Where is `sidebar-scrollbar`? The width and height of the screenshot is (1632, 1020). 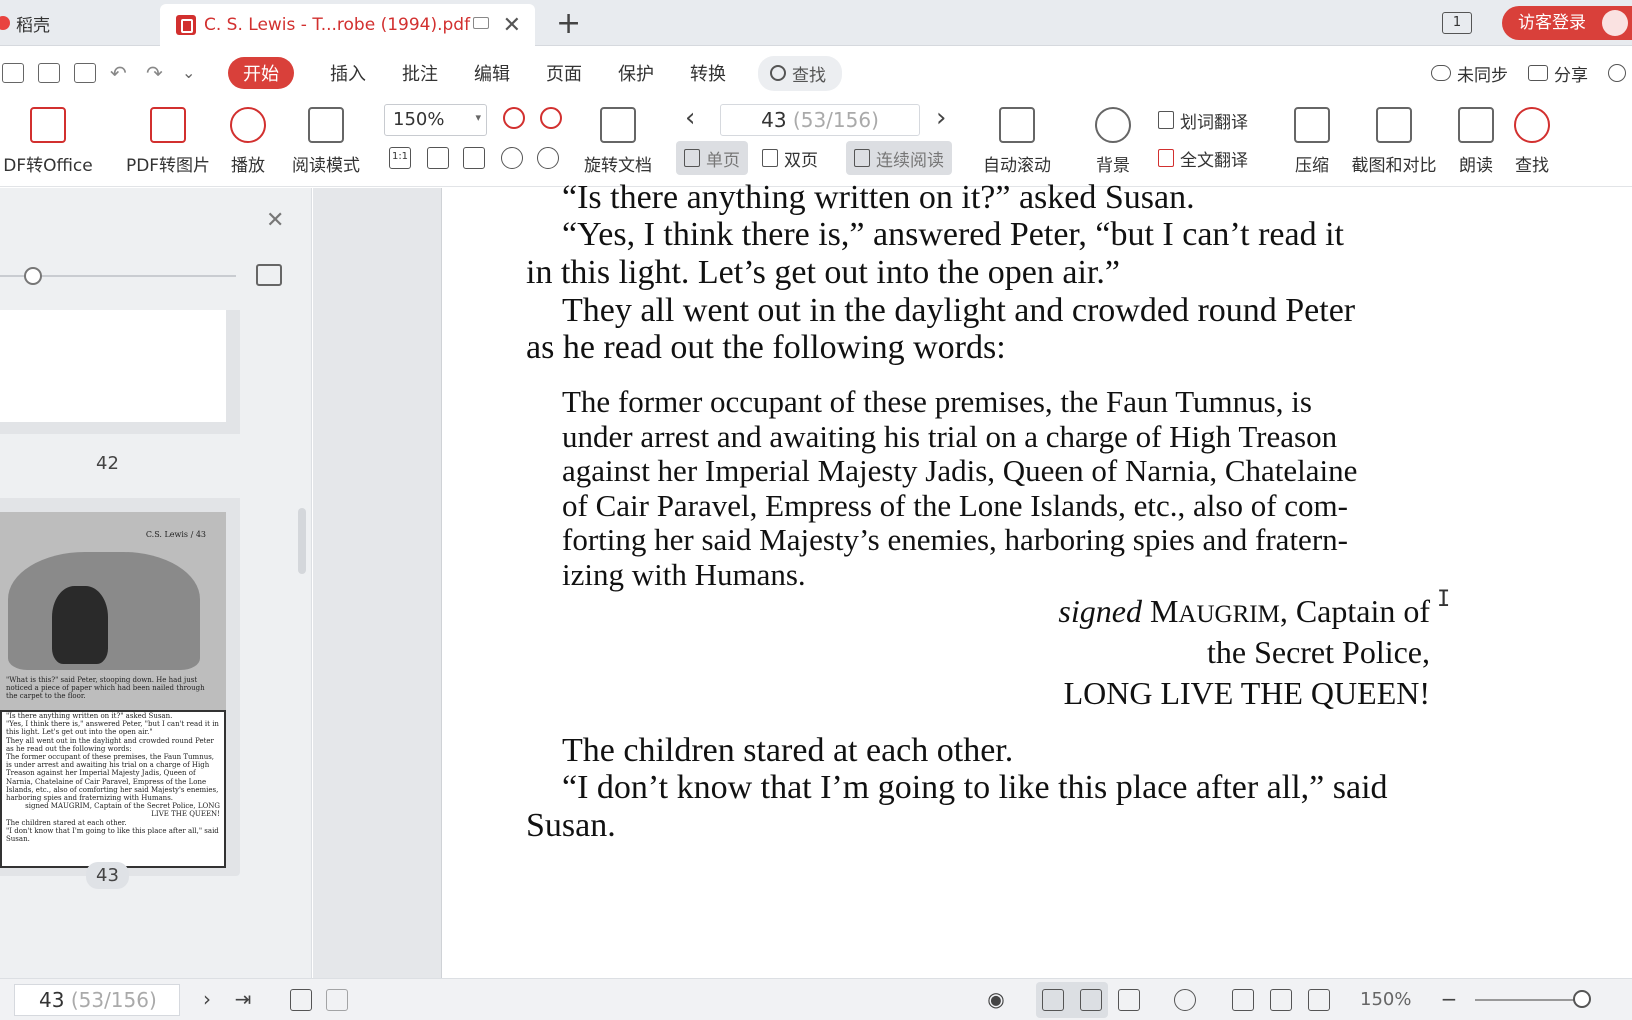
sidebar-scrollbar is located at coordinates (302, 541).